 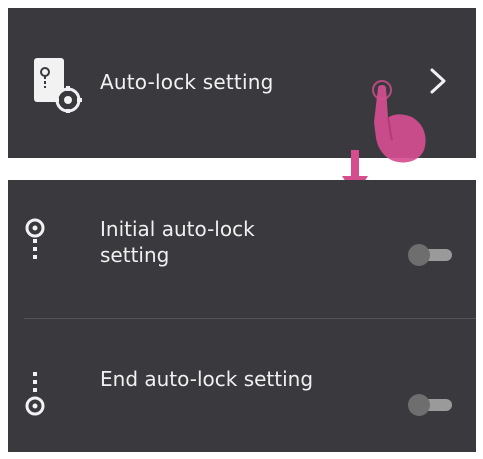 I want to click on door-settings-icon, so click(x=58, y=84).